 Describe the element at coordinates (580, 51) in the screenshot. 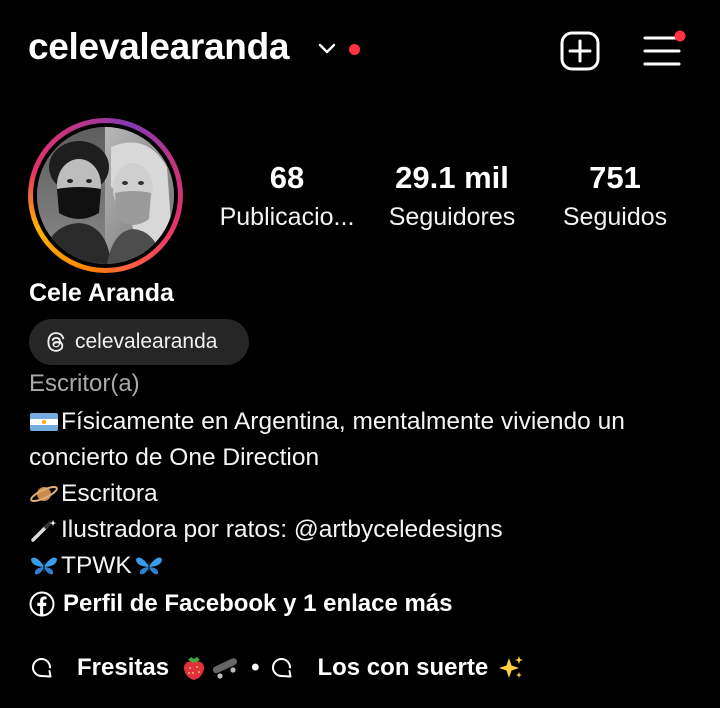

I see `plus-square-icon` at that location.